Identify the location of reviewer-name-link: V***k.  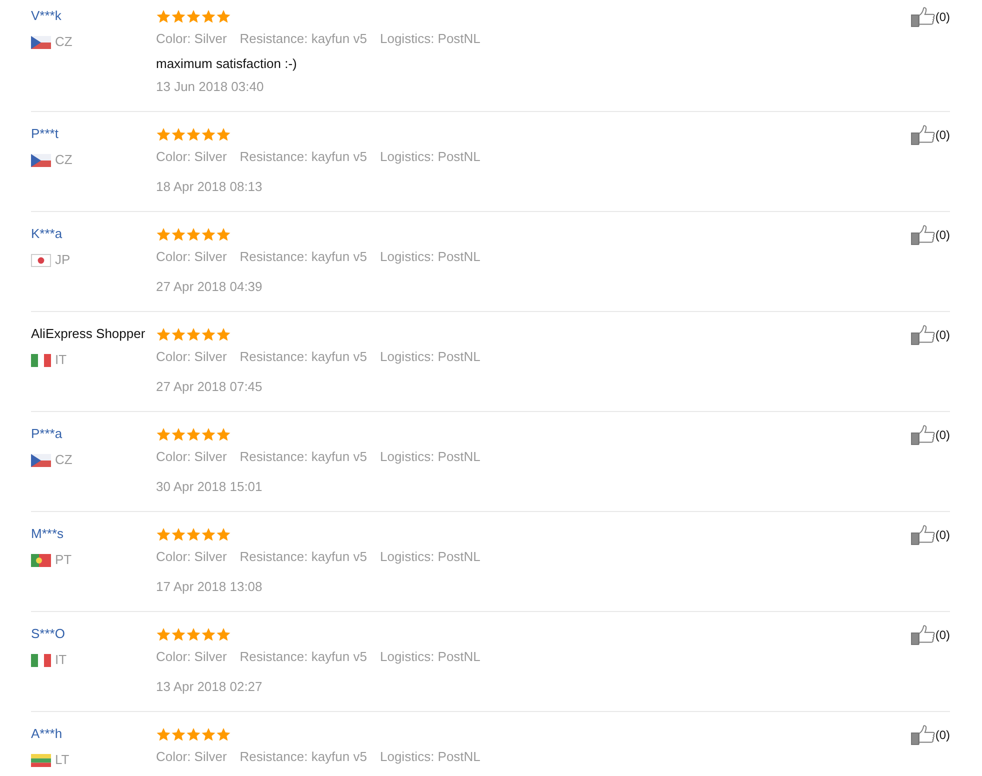
(46, 15).